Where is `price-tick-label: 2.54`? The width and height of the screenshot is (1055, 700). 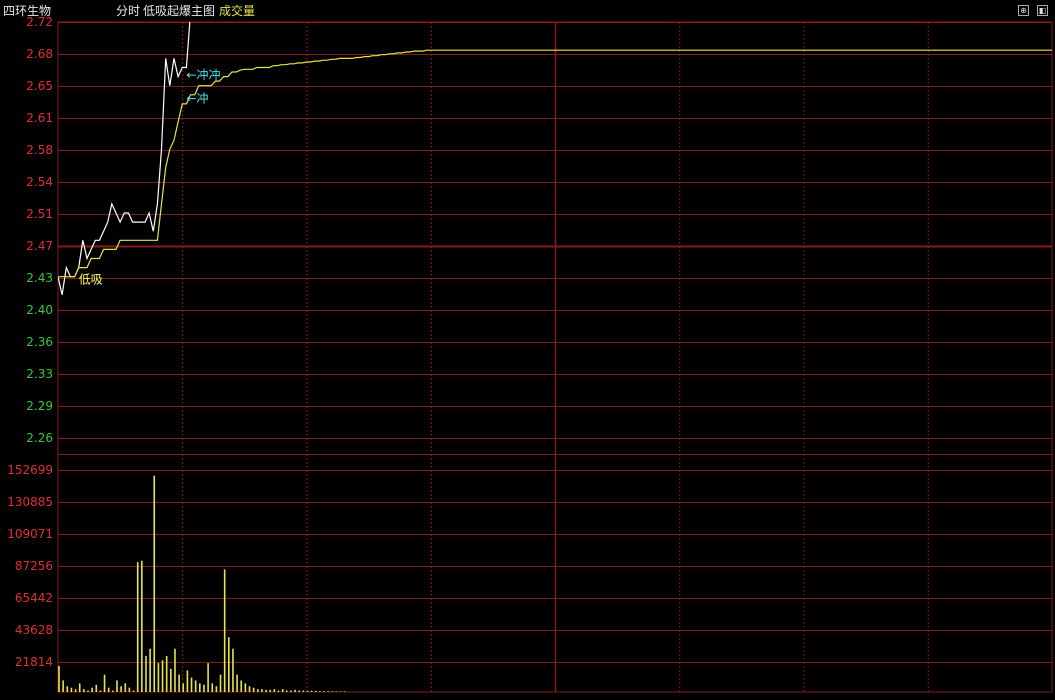
price-tick-label: 2.54 is located at coordinates (39, 182).